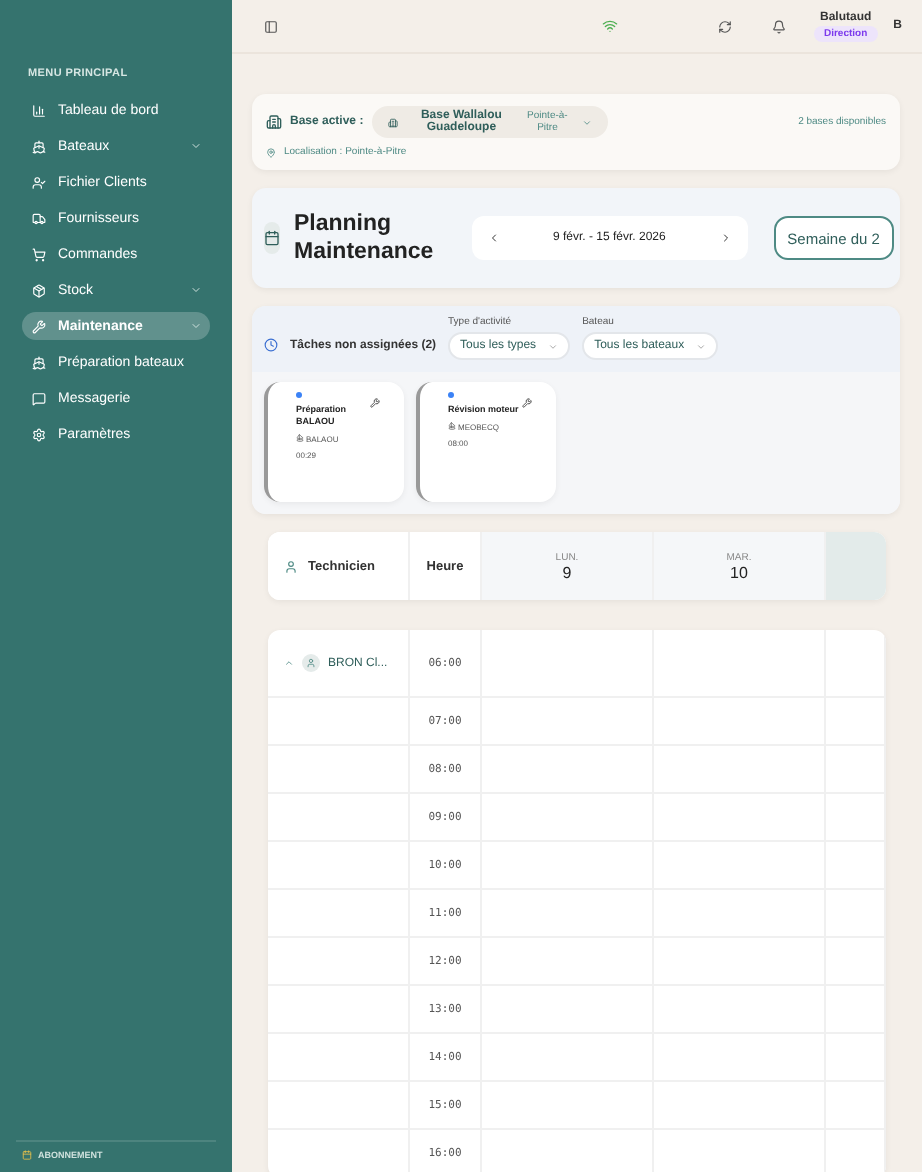 The width and height of the screenshot is (922, 1172). Describe the element at coordinates (725, 238) in the screenshot. I see `next-button` at that location.